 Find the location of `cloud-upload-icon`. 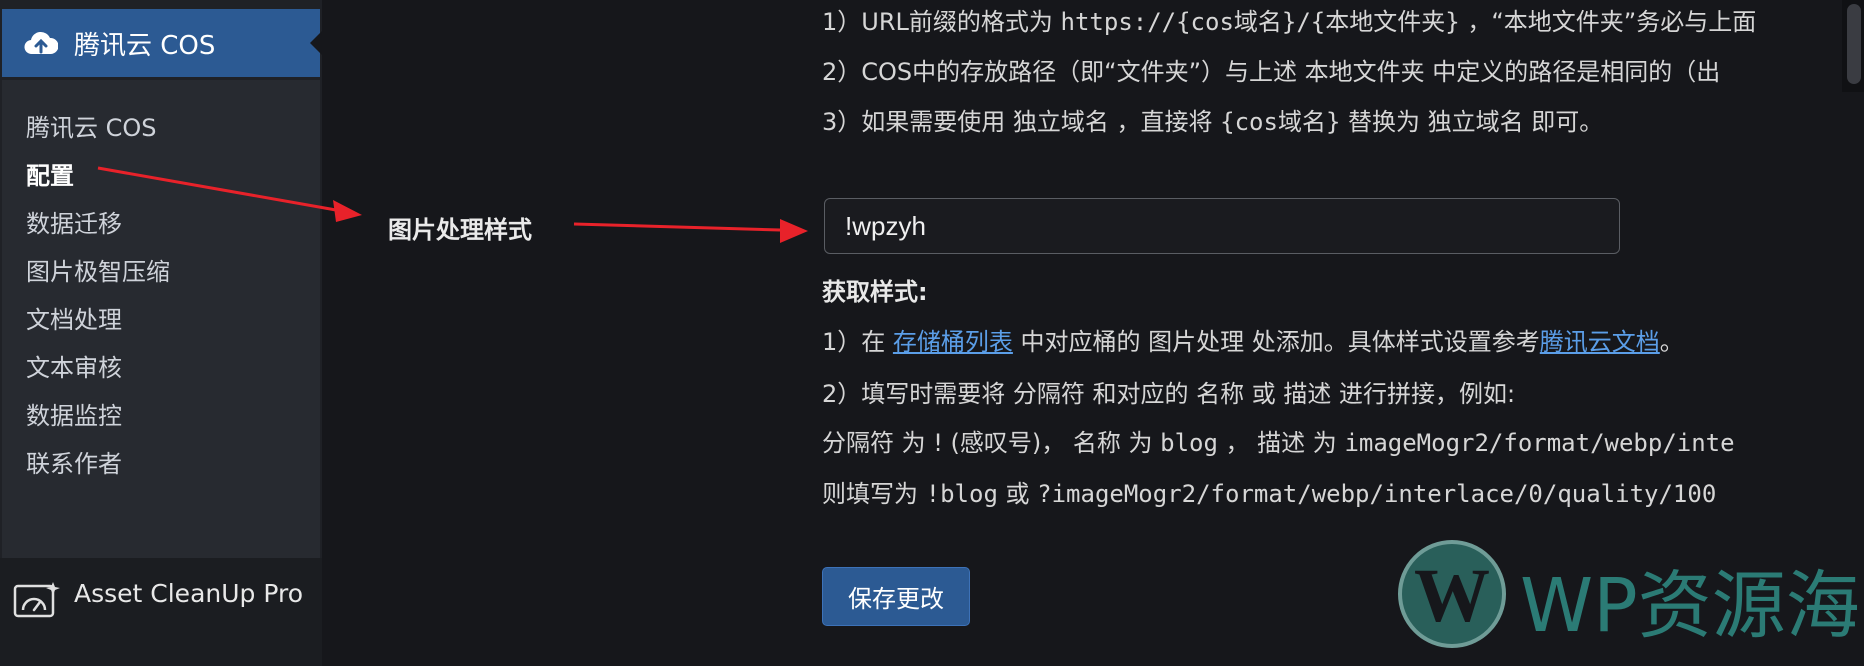

cloud-upload-icon is located at coordinates (41, 43).